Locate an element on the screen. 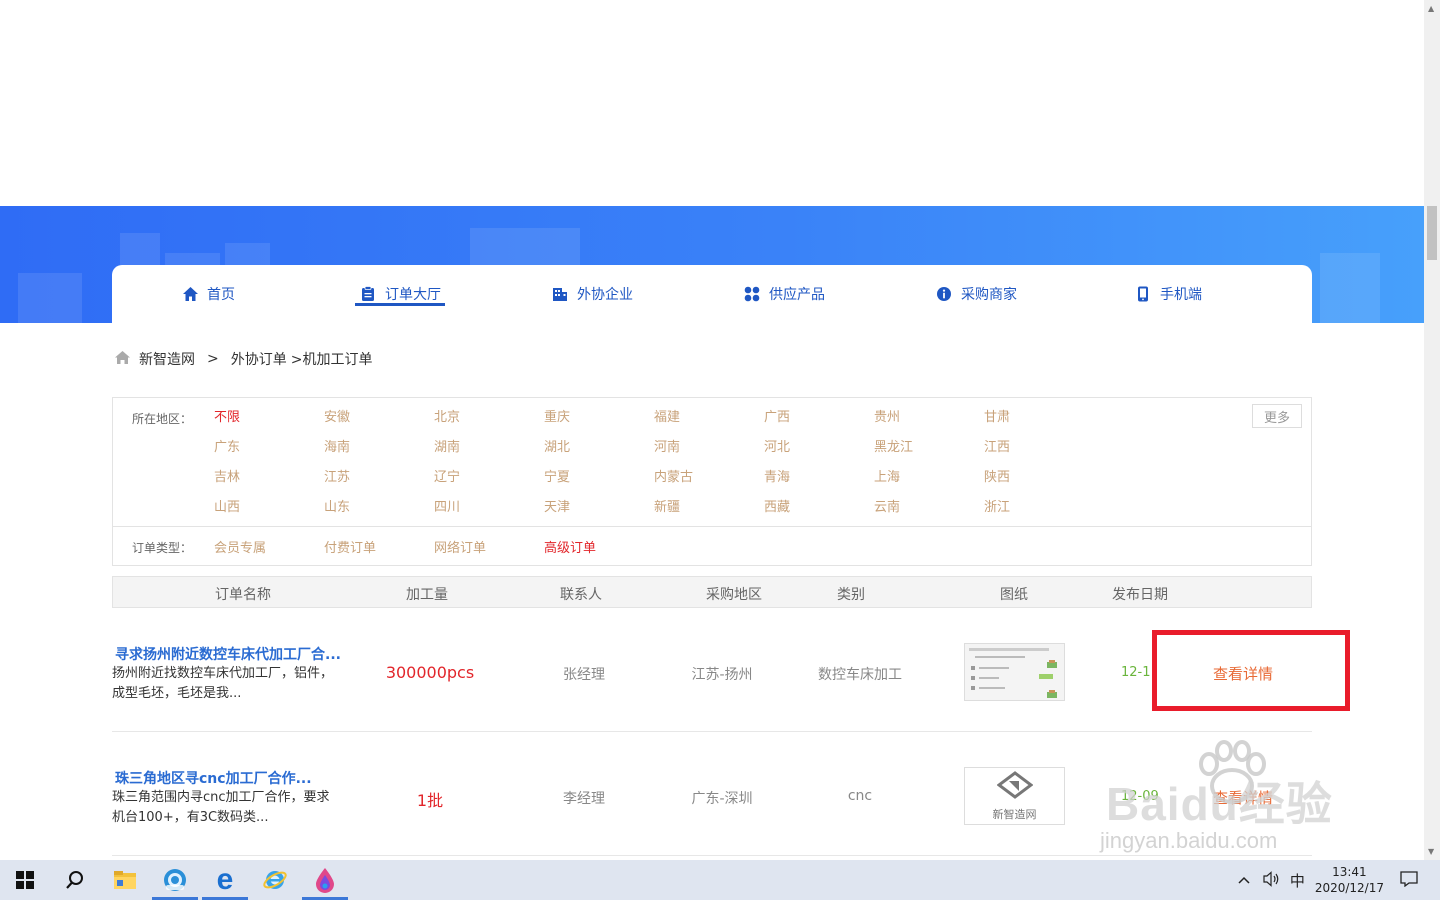 The height and width of the screenshot is (900, 1440). region-option: 海南 is located at coordinates (379, 451).